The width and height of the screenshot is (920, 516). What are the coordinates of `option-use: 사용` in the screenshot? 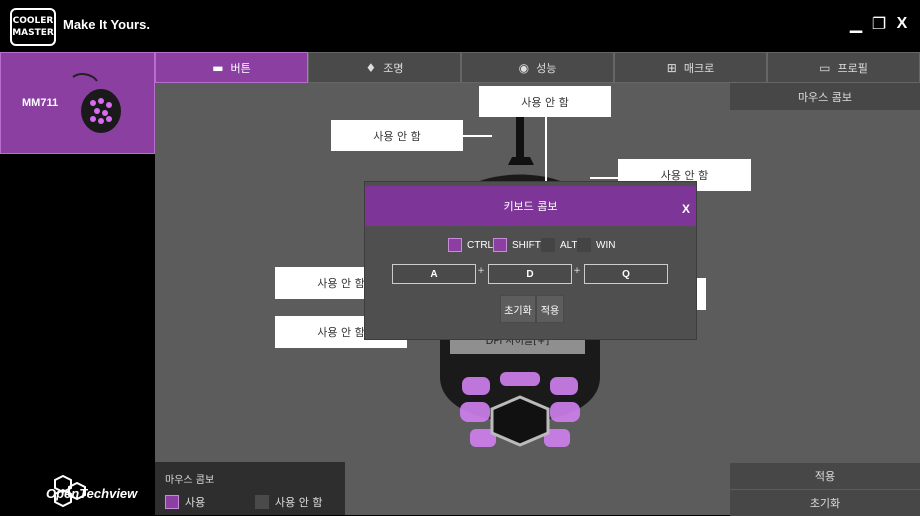 It's located at (185, 502).